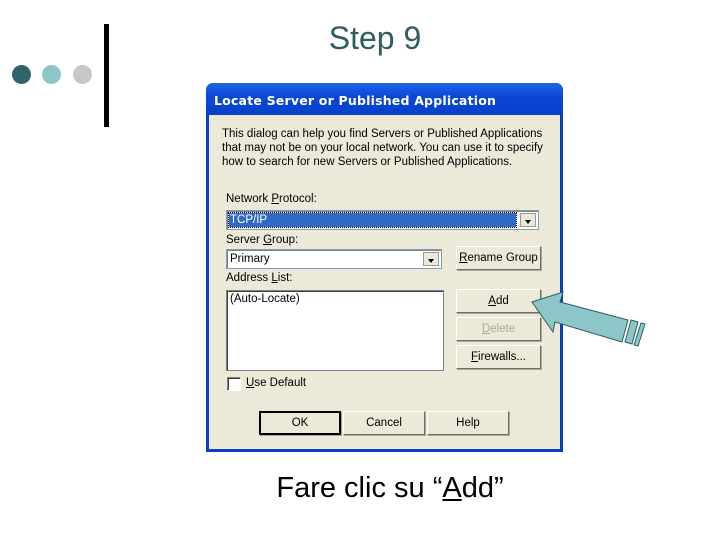  What do you see at coordinates (82, 74) in the screenshot?
I see `bullet-dot-gray` at bounding box center [82, 74].